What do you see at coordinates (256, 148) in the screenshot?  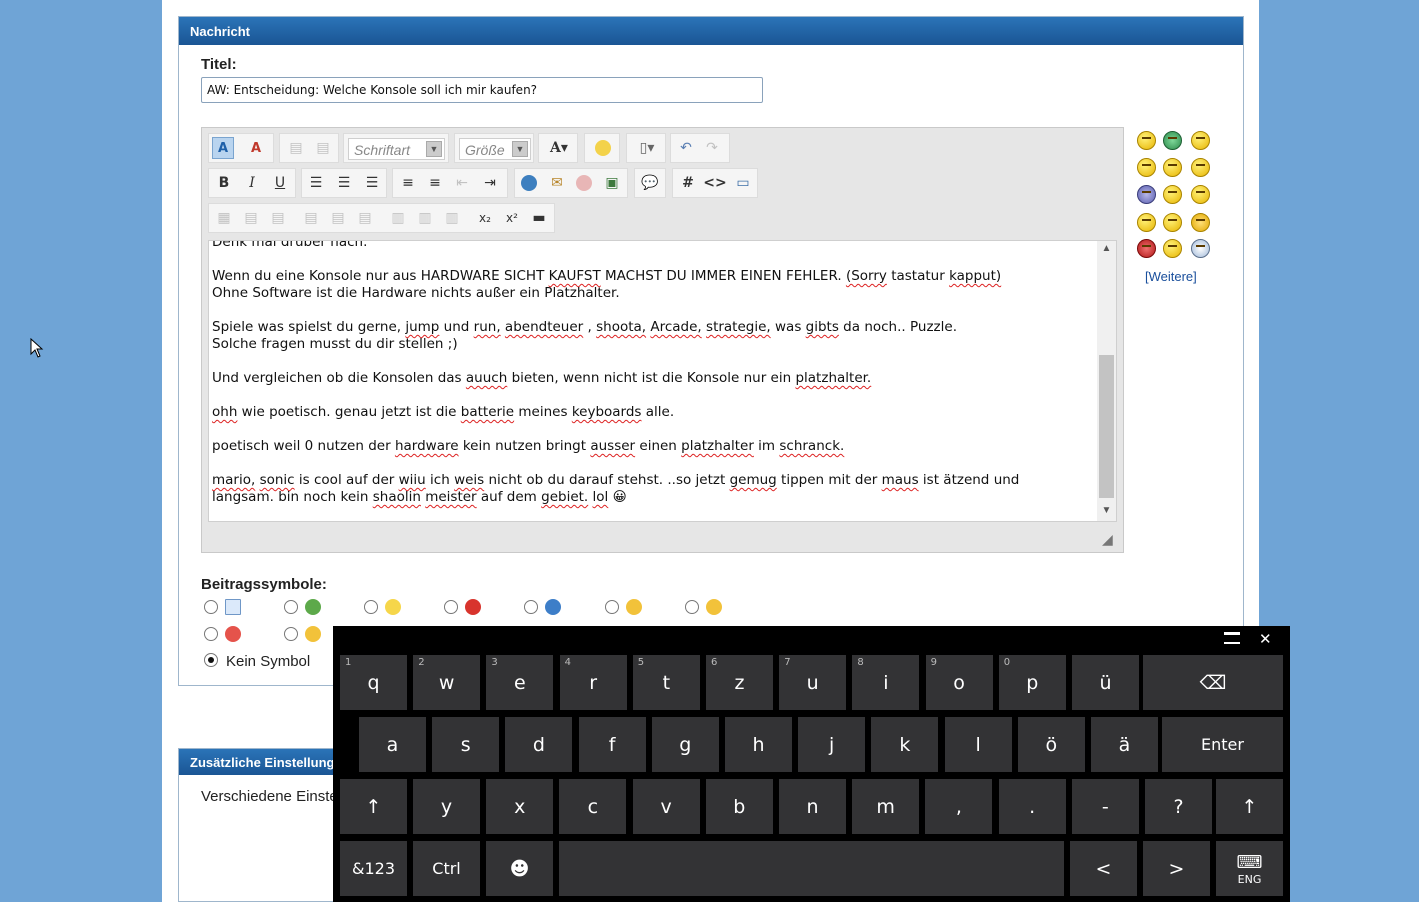 I see `remove-format-icon: A` at bounding box center [256, 148].